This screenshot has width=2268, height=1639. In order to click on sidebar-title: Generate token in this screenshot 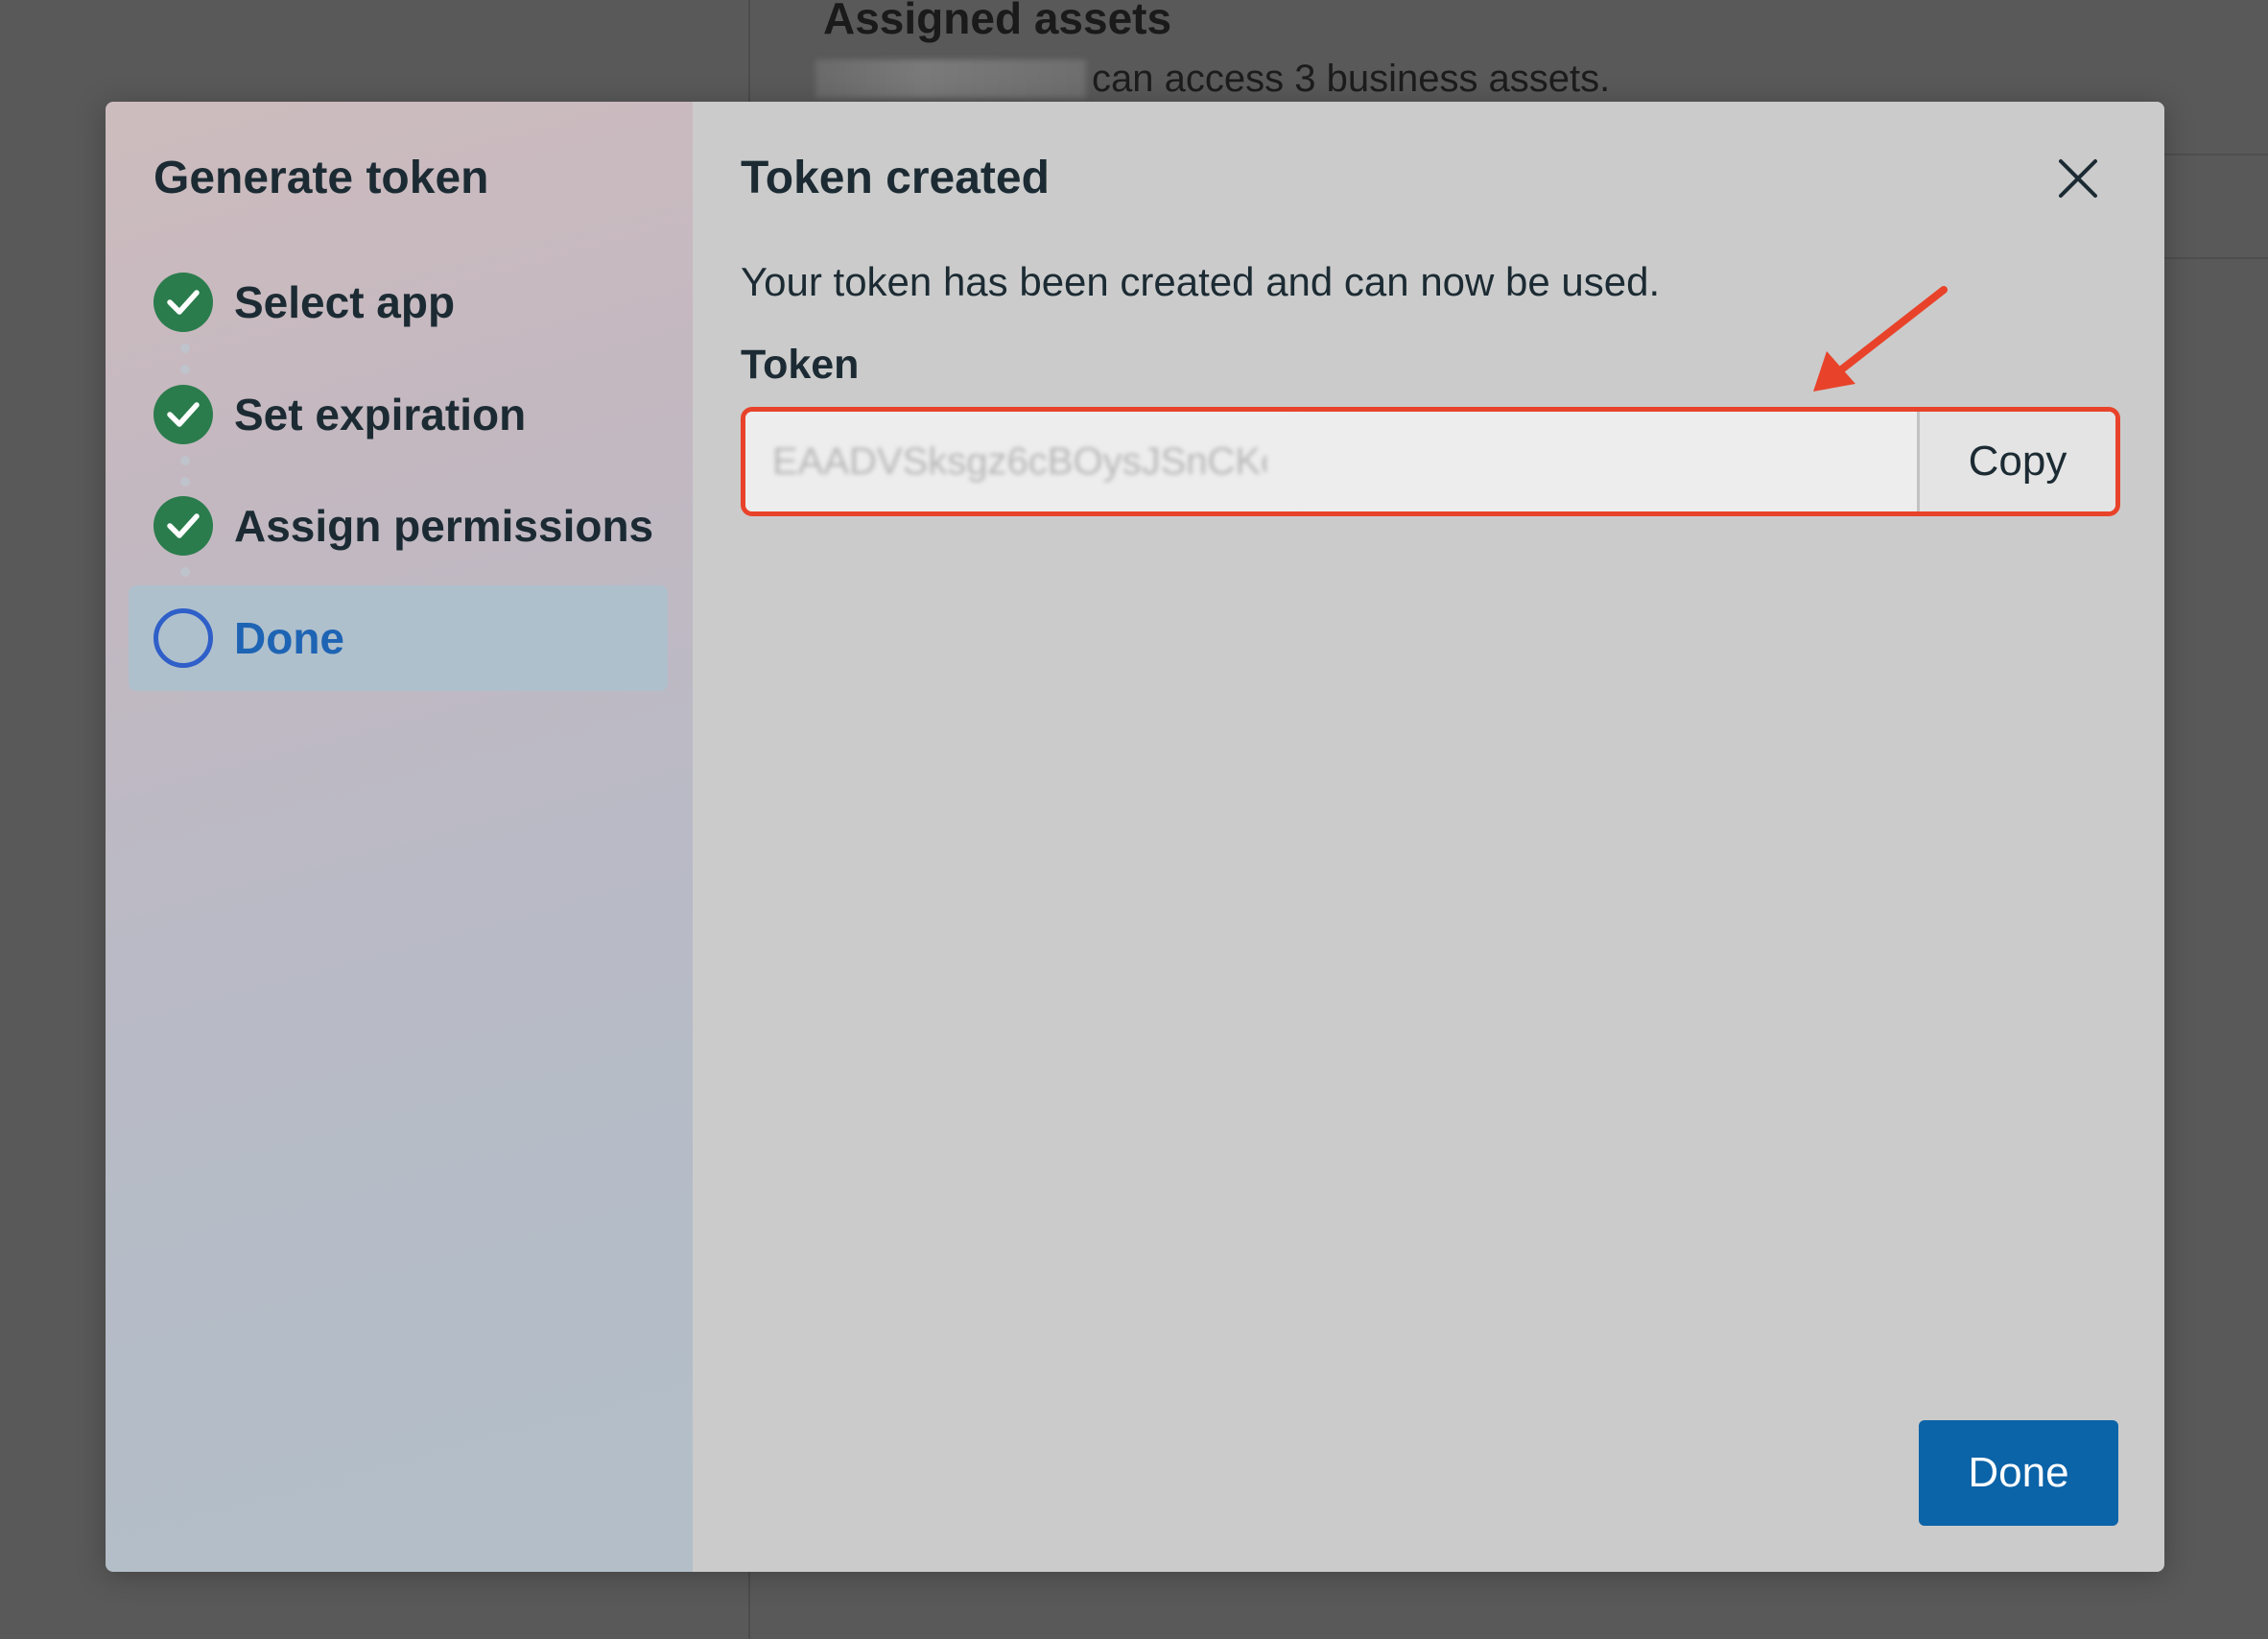, I will do `click(321, 178)`.